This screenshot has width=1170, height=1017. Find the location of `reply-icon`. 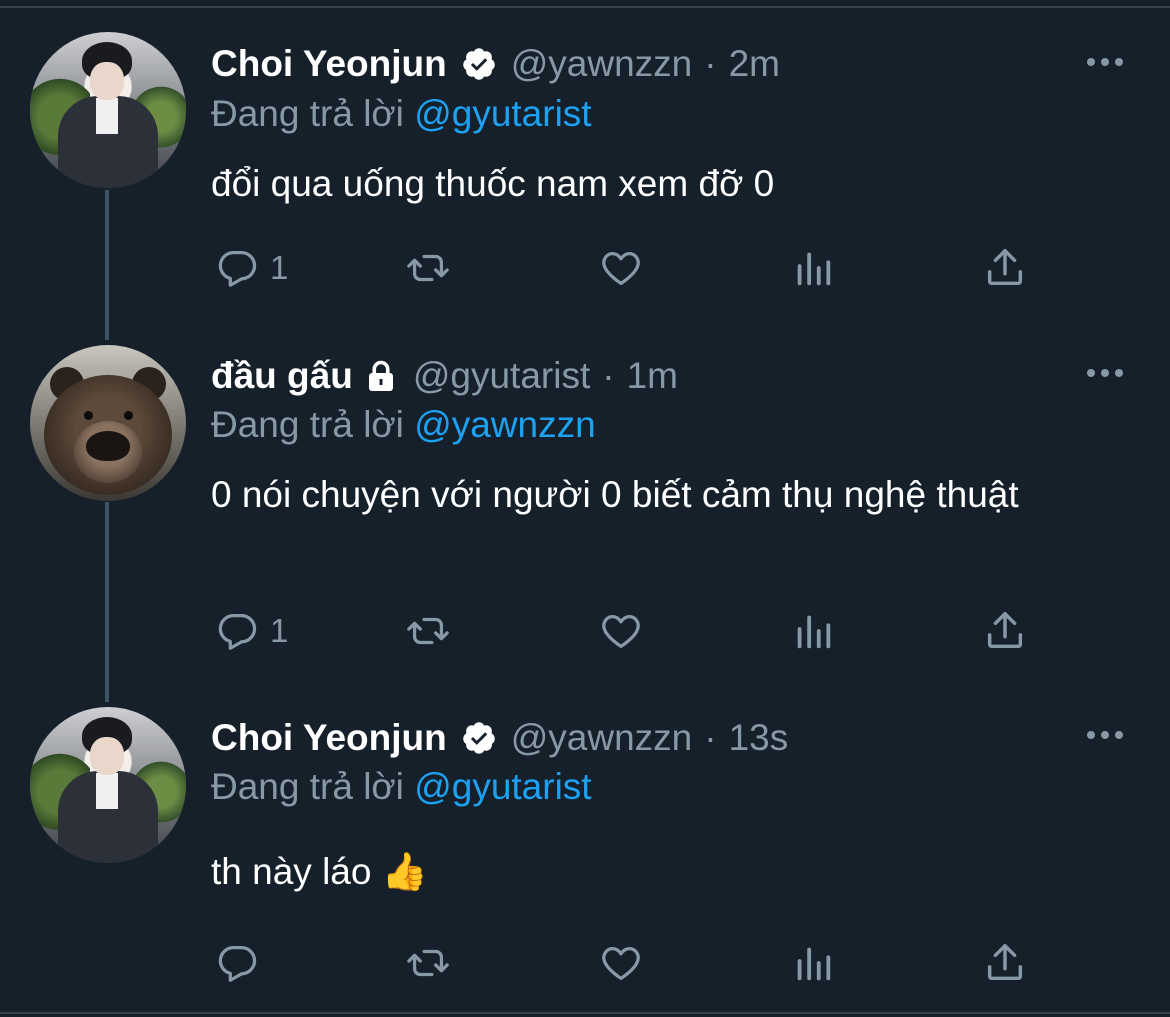

reply-icon is located at coordinates (237, 964).